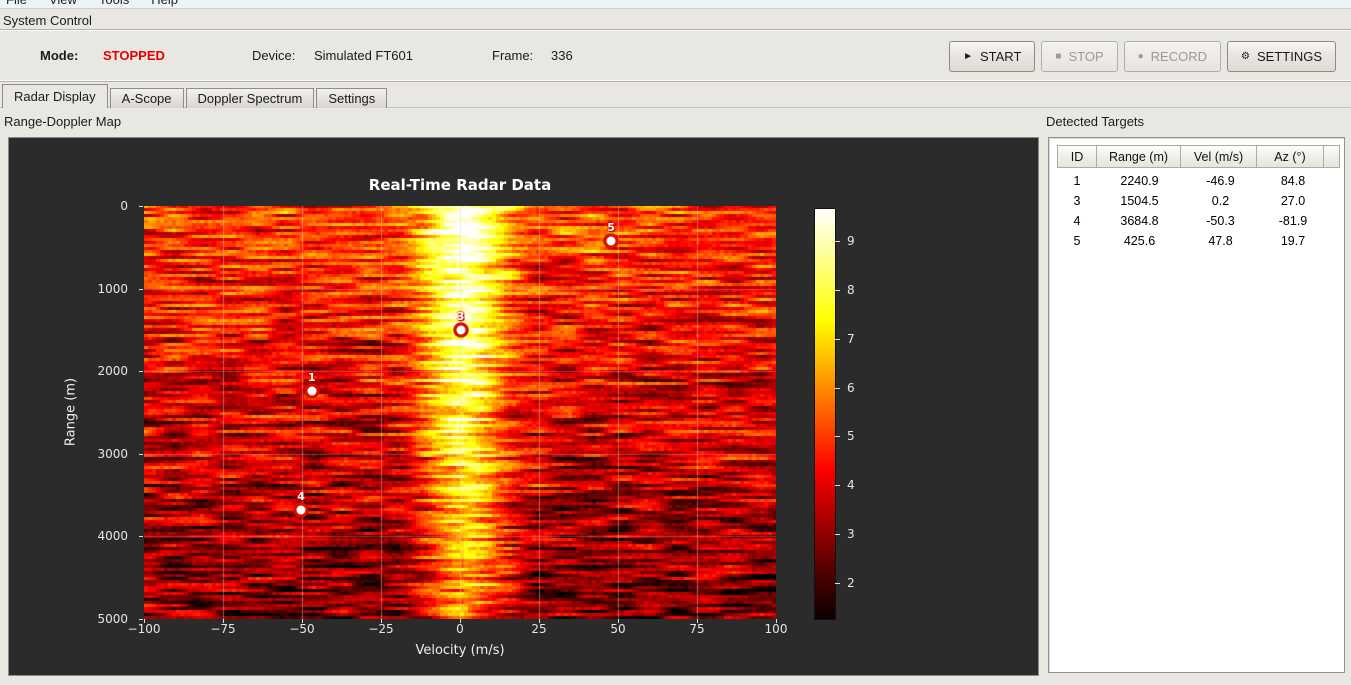 This screenshot has width=1351, height=685. What do you see at coordinates (968, 56) in the screenshot?
I see `play-icon: ►` at bounding box center [968, 56].